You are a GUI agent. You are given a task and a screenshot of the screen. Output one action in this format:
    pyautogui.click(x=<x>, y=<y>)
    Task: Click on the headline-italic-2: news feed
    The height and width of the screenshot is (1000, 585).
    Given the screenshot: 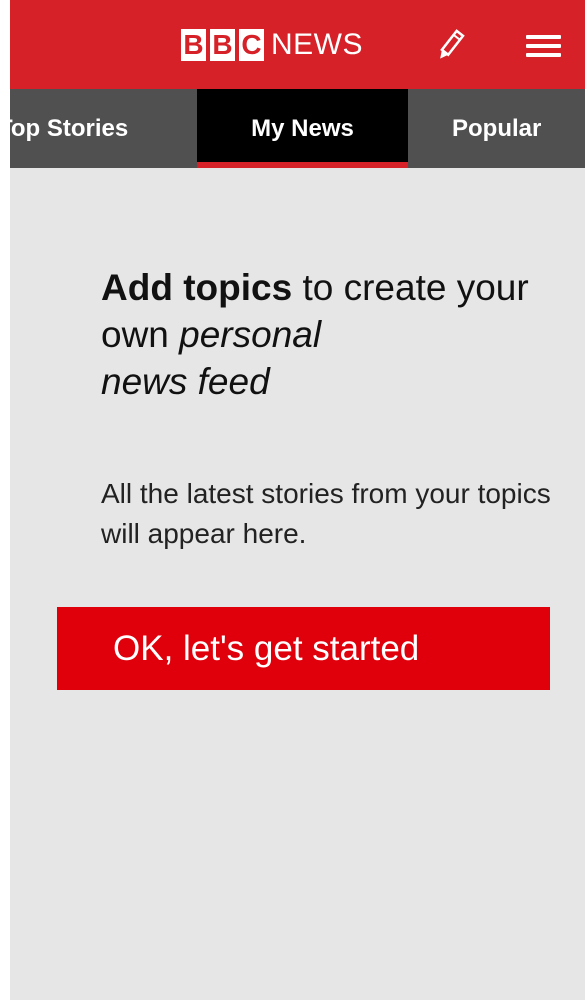 What is the action you would take?
    pyautogui.click(x=185, y=381)
    